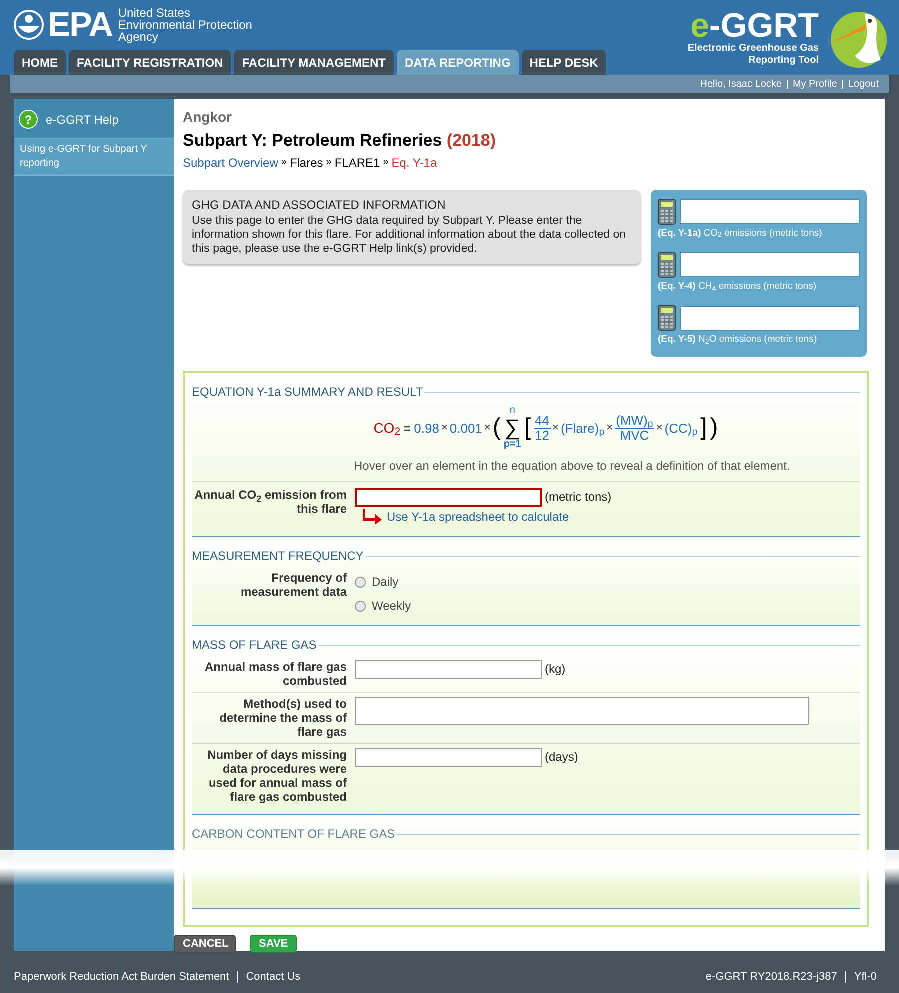  What do you see at coordinates (573, 467) in the screenshot?
I see `equation-hint: Hover over an element in the equation above to reveal a definition of that element.` at bounding box center [573, 467].